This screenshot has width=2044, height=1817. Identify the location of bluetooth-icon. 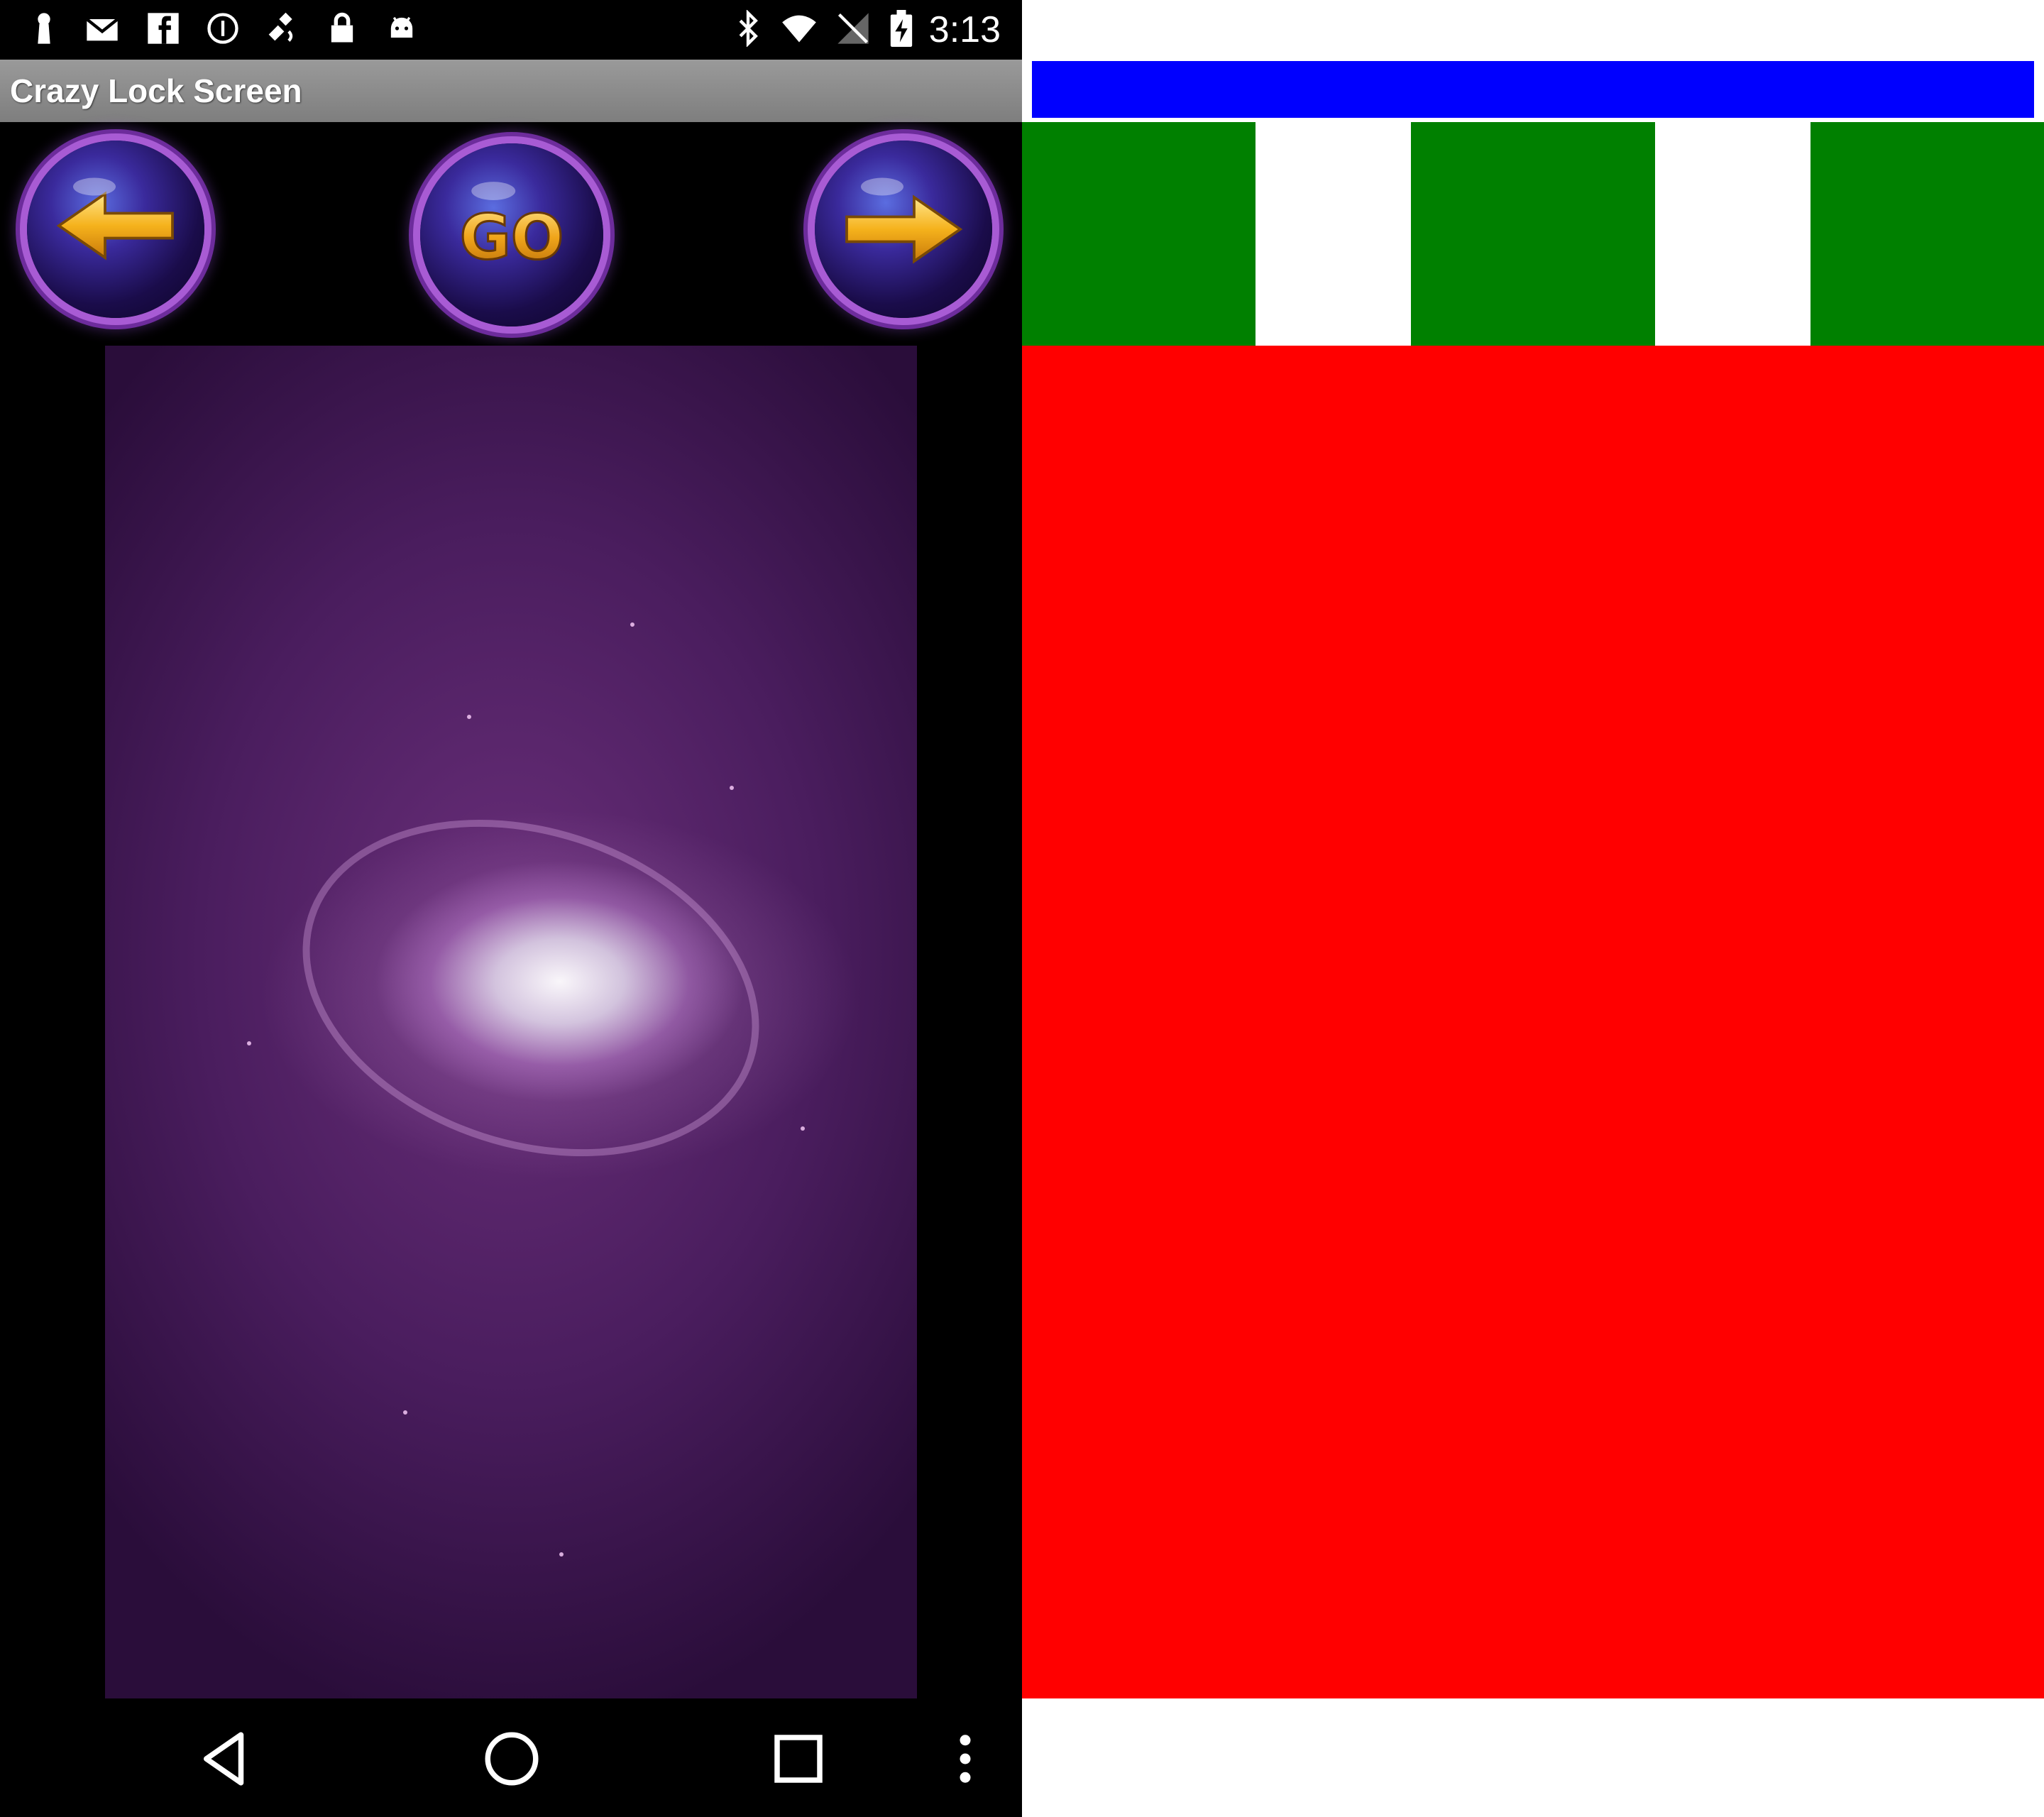
(748, 28).